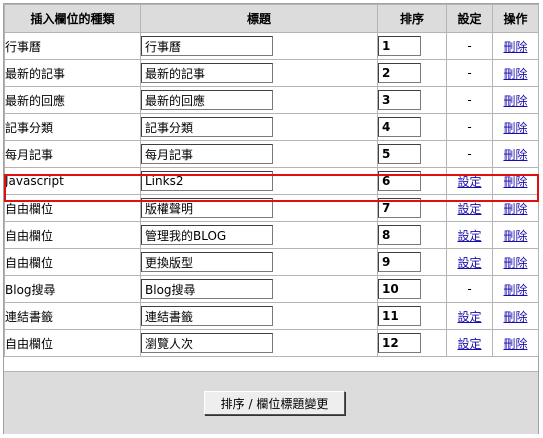 Image resolution: width=543 pixels, height=438 pixels. Describe the element at coordinates (72, 18) in the screenshot. I see `column-header-type: 插入欄位的種類` at that location.